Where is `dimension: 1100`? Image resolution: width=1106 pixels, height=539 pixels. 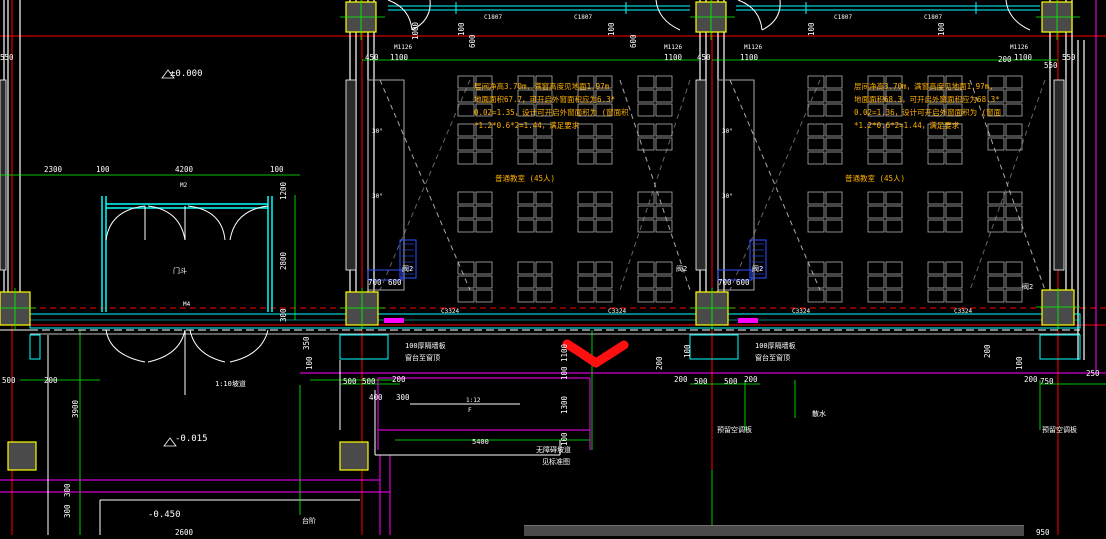 dimension: 1100 is located at coordinates (564, 352).